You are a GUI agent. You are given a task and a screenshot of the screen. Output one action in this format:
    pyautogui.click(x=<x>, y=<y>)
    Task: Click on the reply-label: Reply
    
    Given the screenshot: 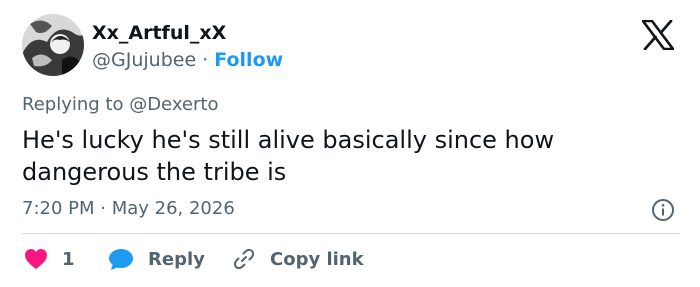 What is the action you would take?
    pyautogui.click(x=176, y=259)
    